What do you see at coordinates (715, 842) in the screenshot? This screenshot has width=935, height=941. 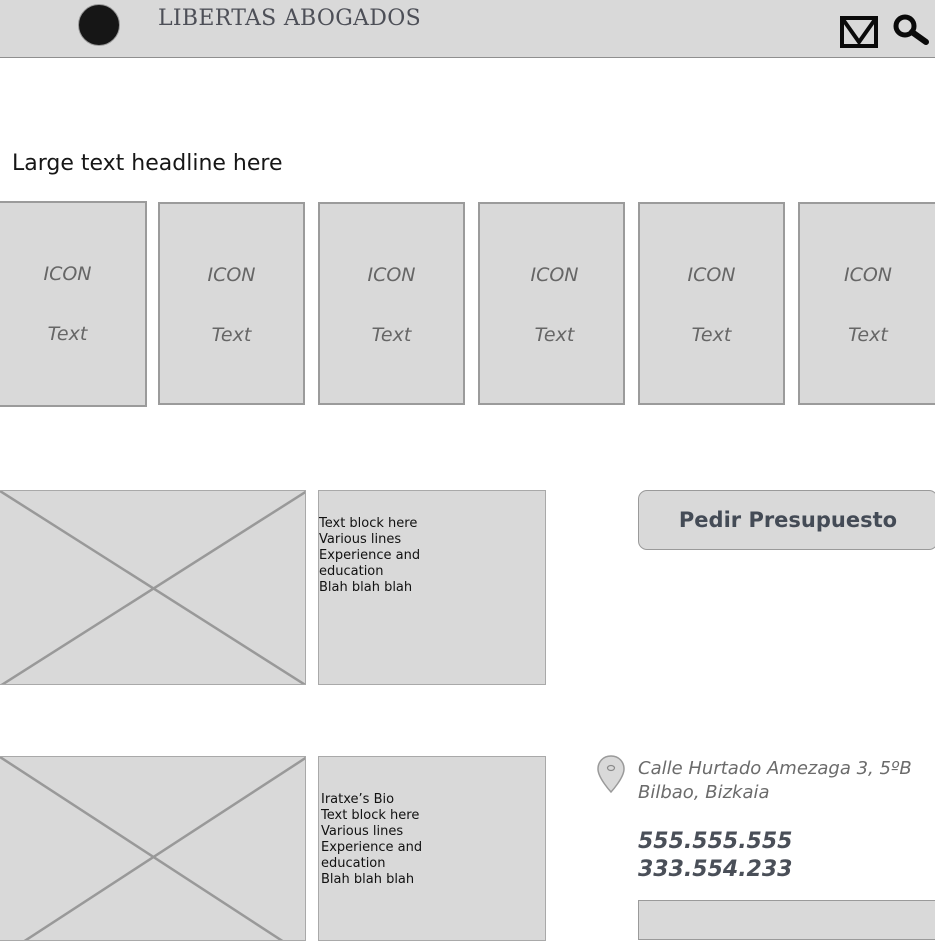 I see `phone-link: 555.555.555` at bounding box center [715, 842].